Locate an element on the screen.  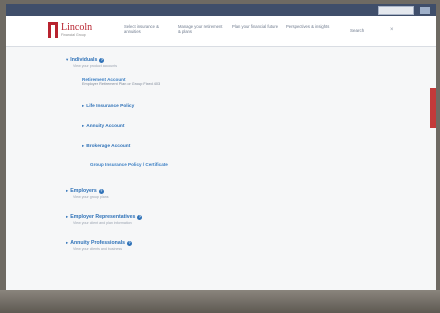
employers-subtitle: View your group plans is located at coordinates (91, 197).